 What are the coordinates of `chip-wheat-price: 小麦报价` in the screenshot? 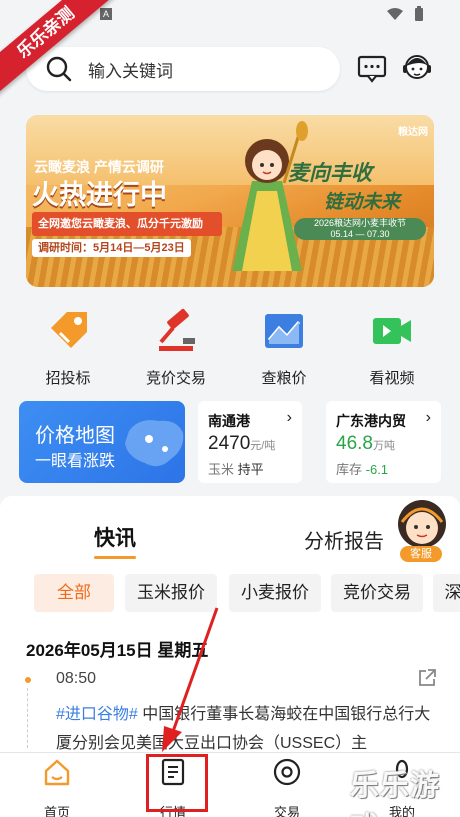 It's located at (275, 593).